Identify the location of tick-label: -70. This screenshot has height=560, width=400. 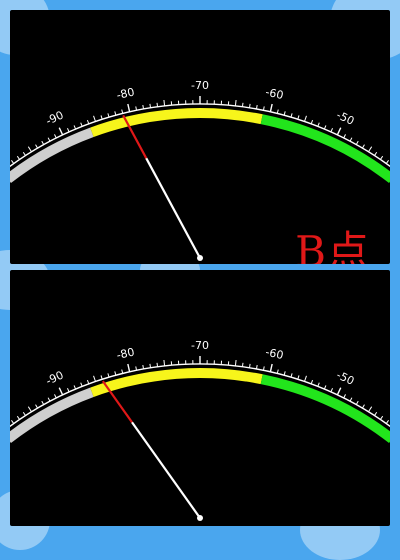
(200, 85).